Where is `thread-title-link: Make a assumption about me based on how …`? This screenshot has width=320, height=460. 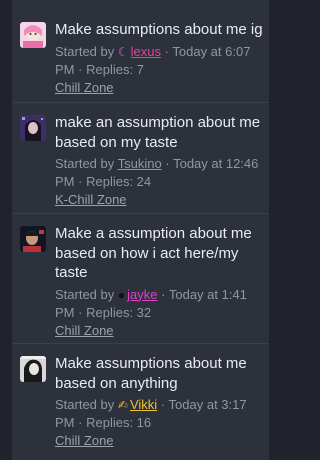 thread-title-link: Make a assumption about me based on how … is located at coordinates (159, 253).